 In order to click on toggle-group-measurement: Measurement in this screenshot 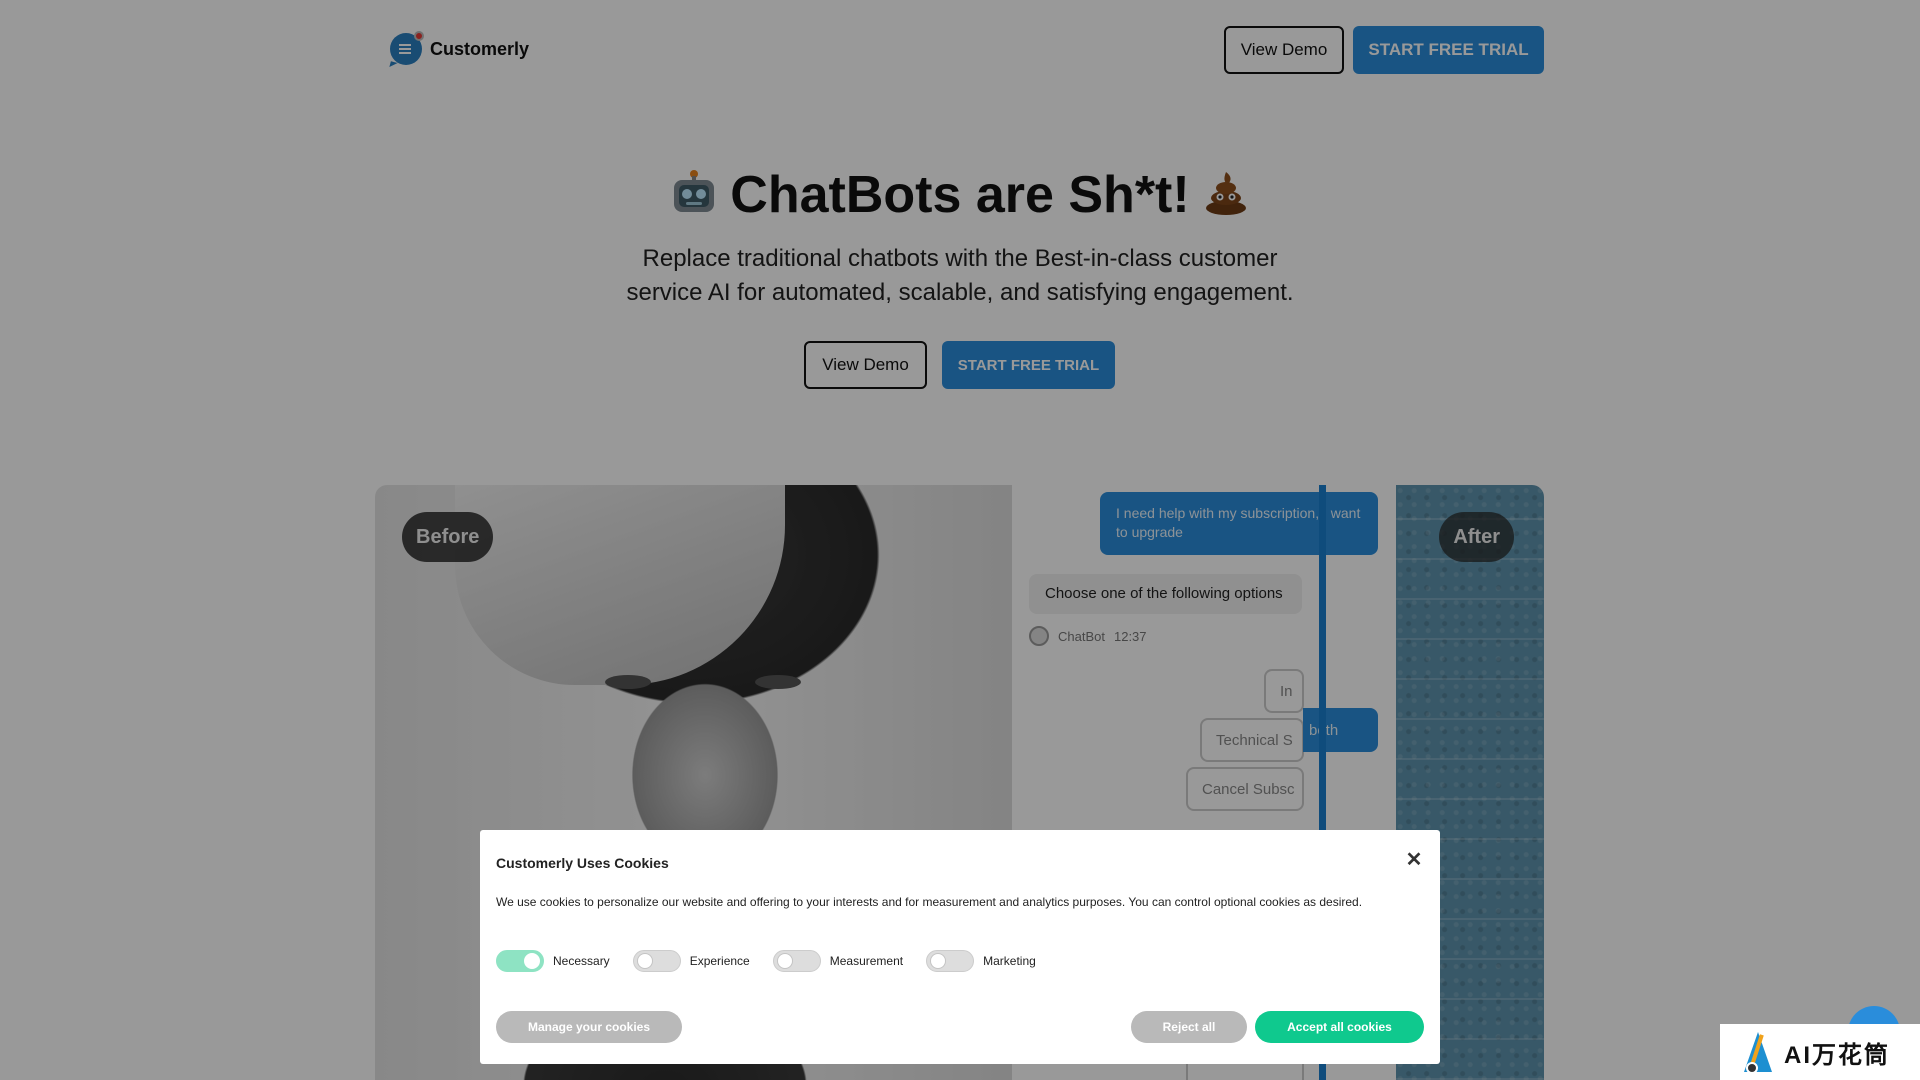, I will do `click(838, 961)`.